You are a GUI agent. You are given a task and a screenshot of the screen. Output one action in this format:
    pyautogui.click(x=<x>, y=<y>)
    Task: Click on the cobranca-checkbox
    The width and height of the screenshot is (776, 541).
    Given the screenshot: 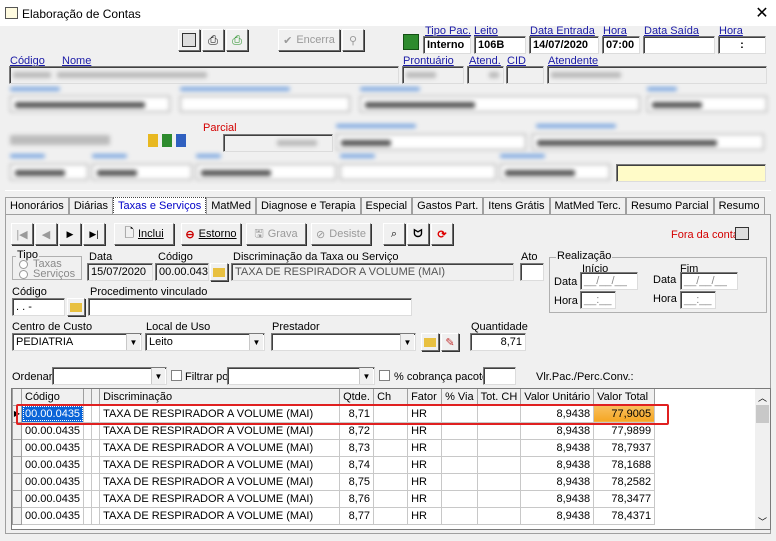 What is the action you would take?
    pyautogui.click(x=384, y=375)
    